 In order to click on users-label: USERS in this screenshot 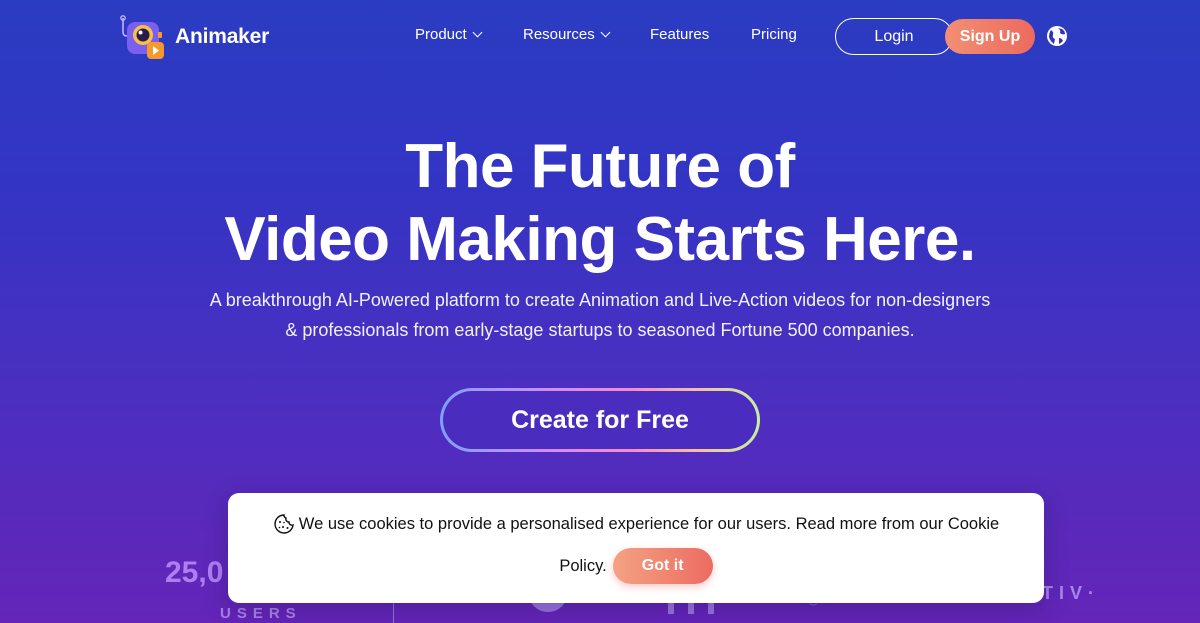, I will do `click(261, 613)`.